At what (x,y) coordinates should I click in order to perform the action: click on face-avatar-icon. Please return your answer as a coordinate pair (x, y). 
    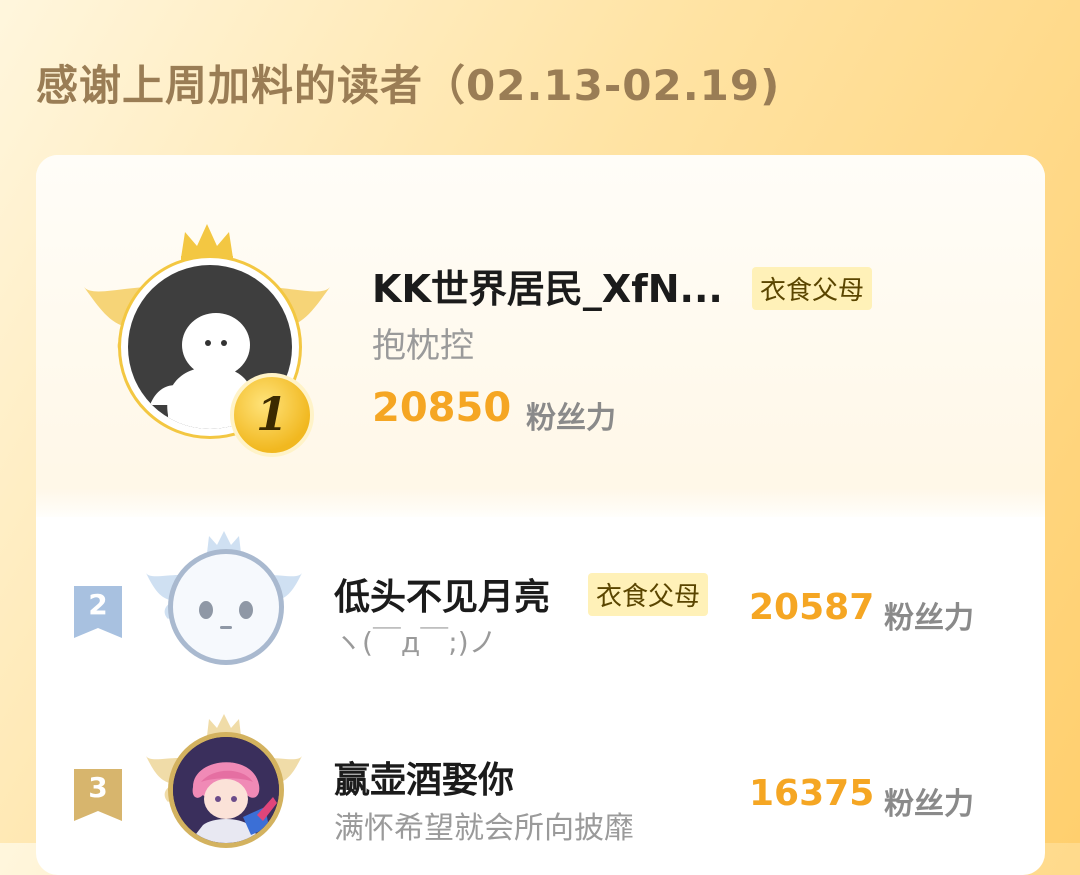
    Looking at the image, I should click on (226, 615).